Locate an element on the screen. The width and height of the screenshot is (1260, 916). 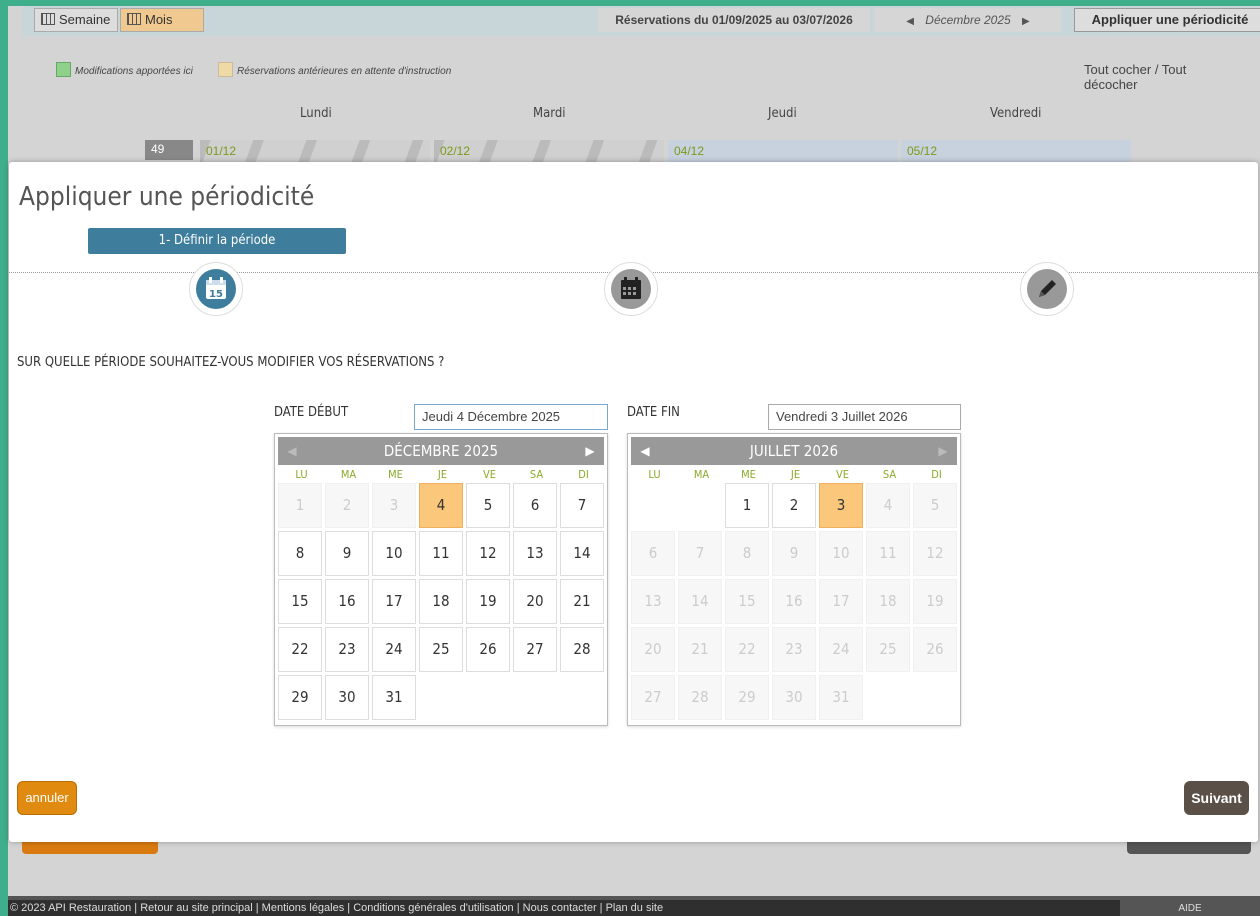
calendar-day-icon: 15 is located at coordinates (216, 288).